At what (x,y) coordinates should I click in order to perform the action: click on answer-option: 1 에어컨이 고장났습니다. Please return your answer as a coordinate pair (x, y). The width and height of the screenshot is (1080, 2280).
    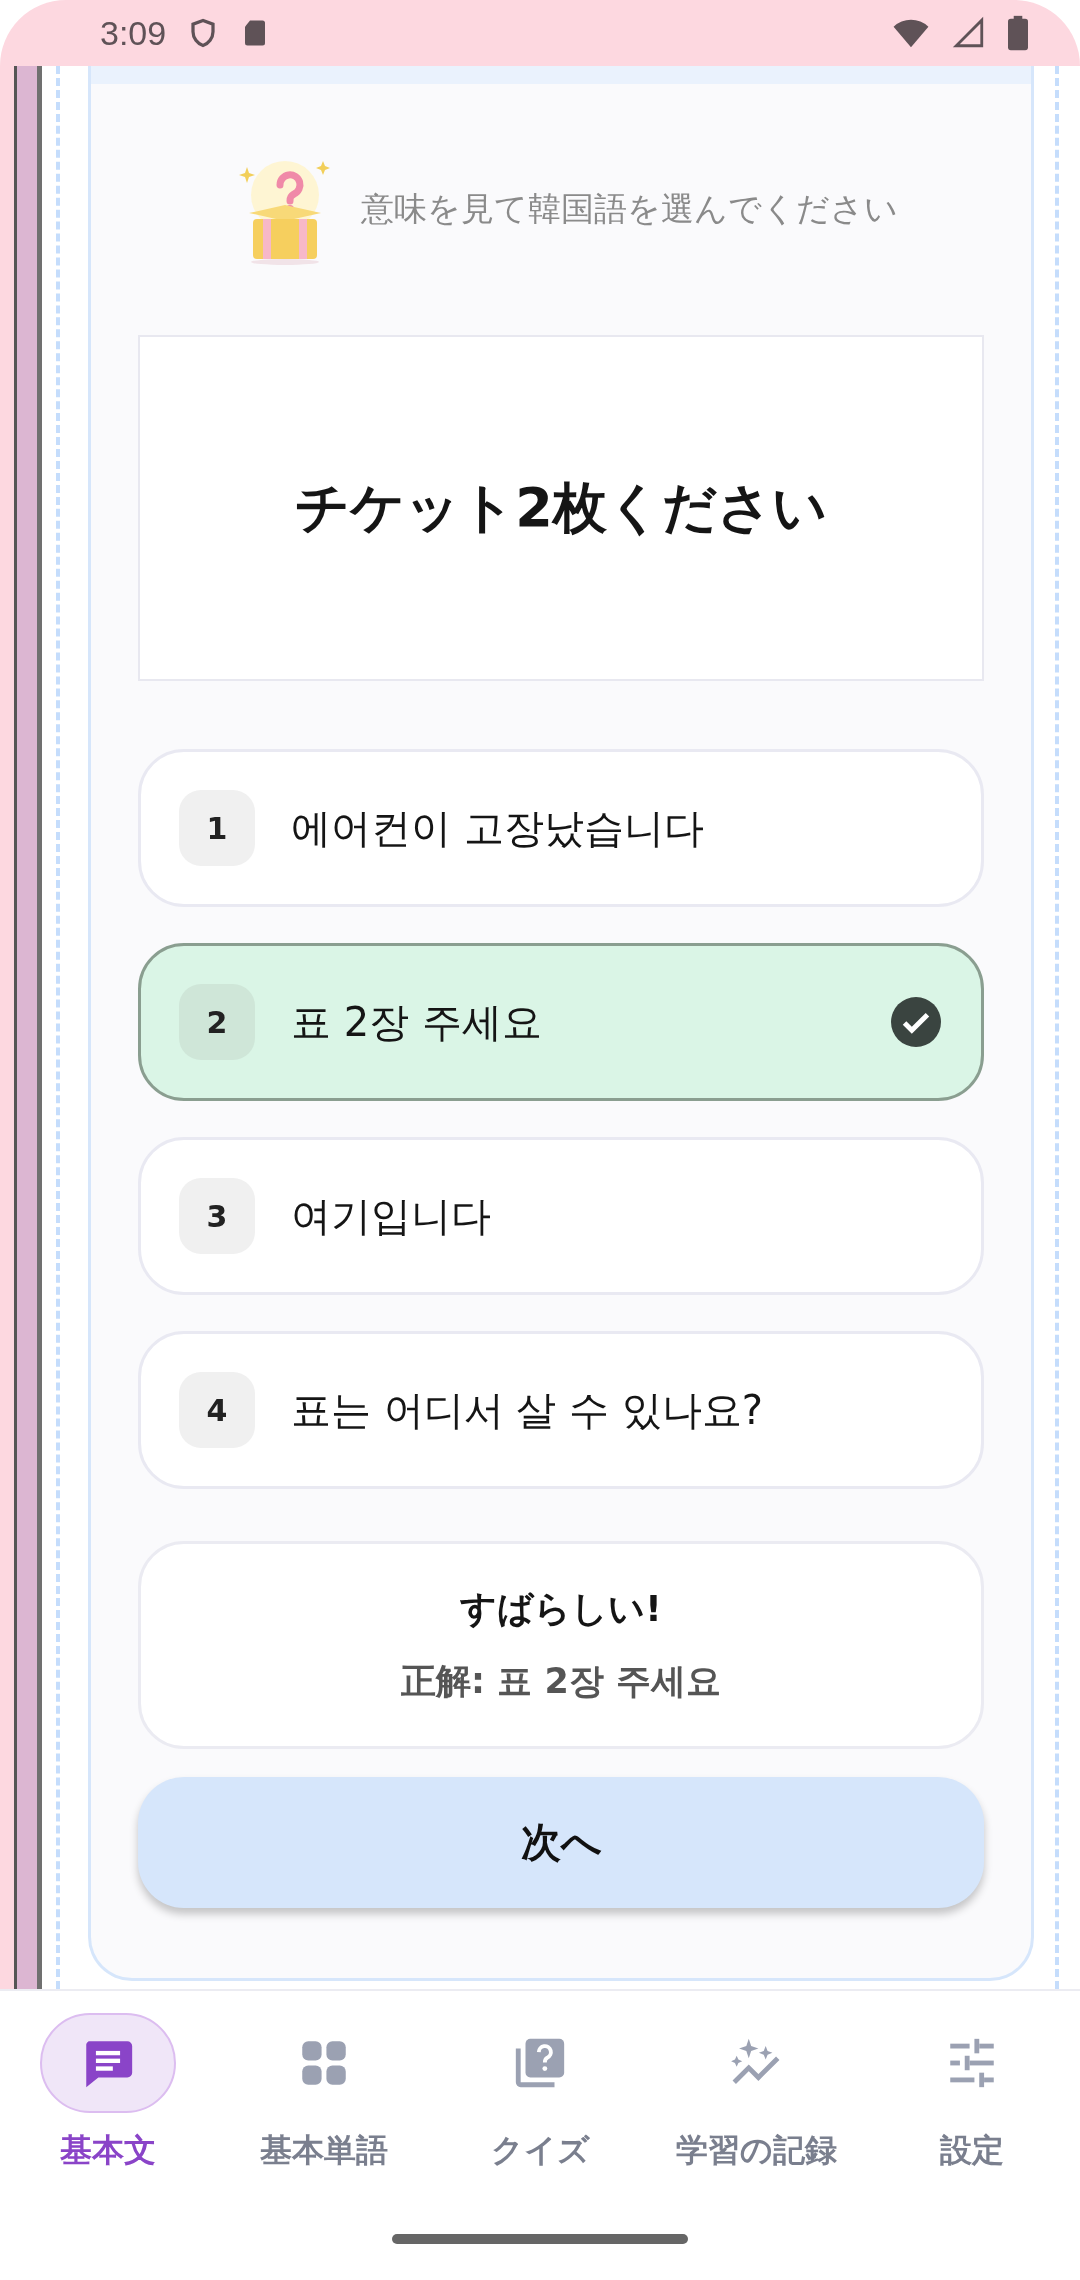
    Looking at the image, I should click on (561, 828).